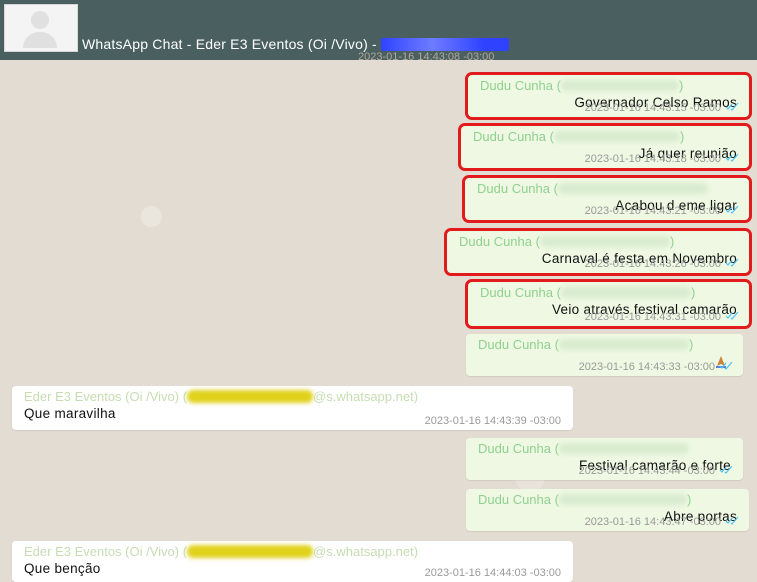 Image resolution: width=757 pixels, height=582 pixels. I want to click on message-time: 2023-01-16 14:43:33 -03:00, so click(646, 367).